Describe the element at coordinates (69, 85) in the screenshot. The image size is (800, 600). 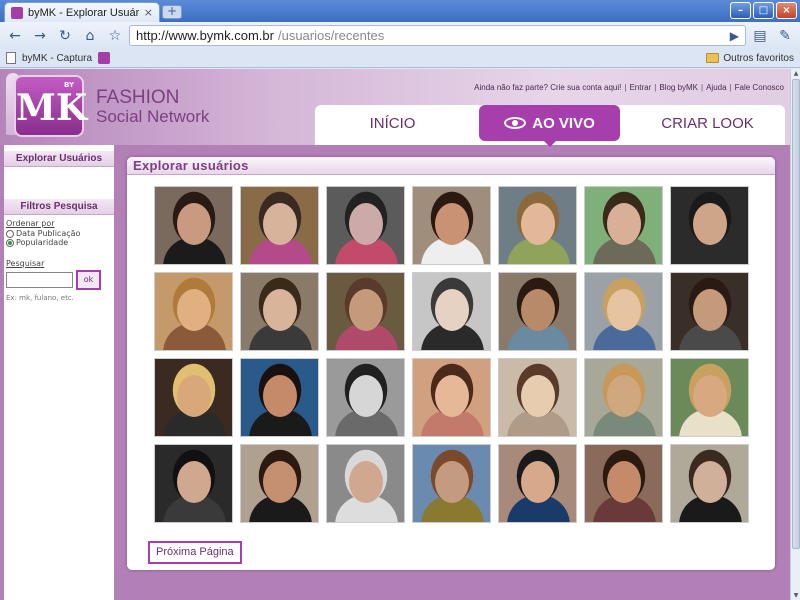
I see `logo-by: BY` at that location.